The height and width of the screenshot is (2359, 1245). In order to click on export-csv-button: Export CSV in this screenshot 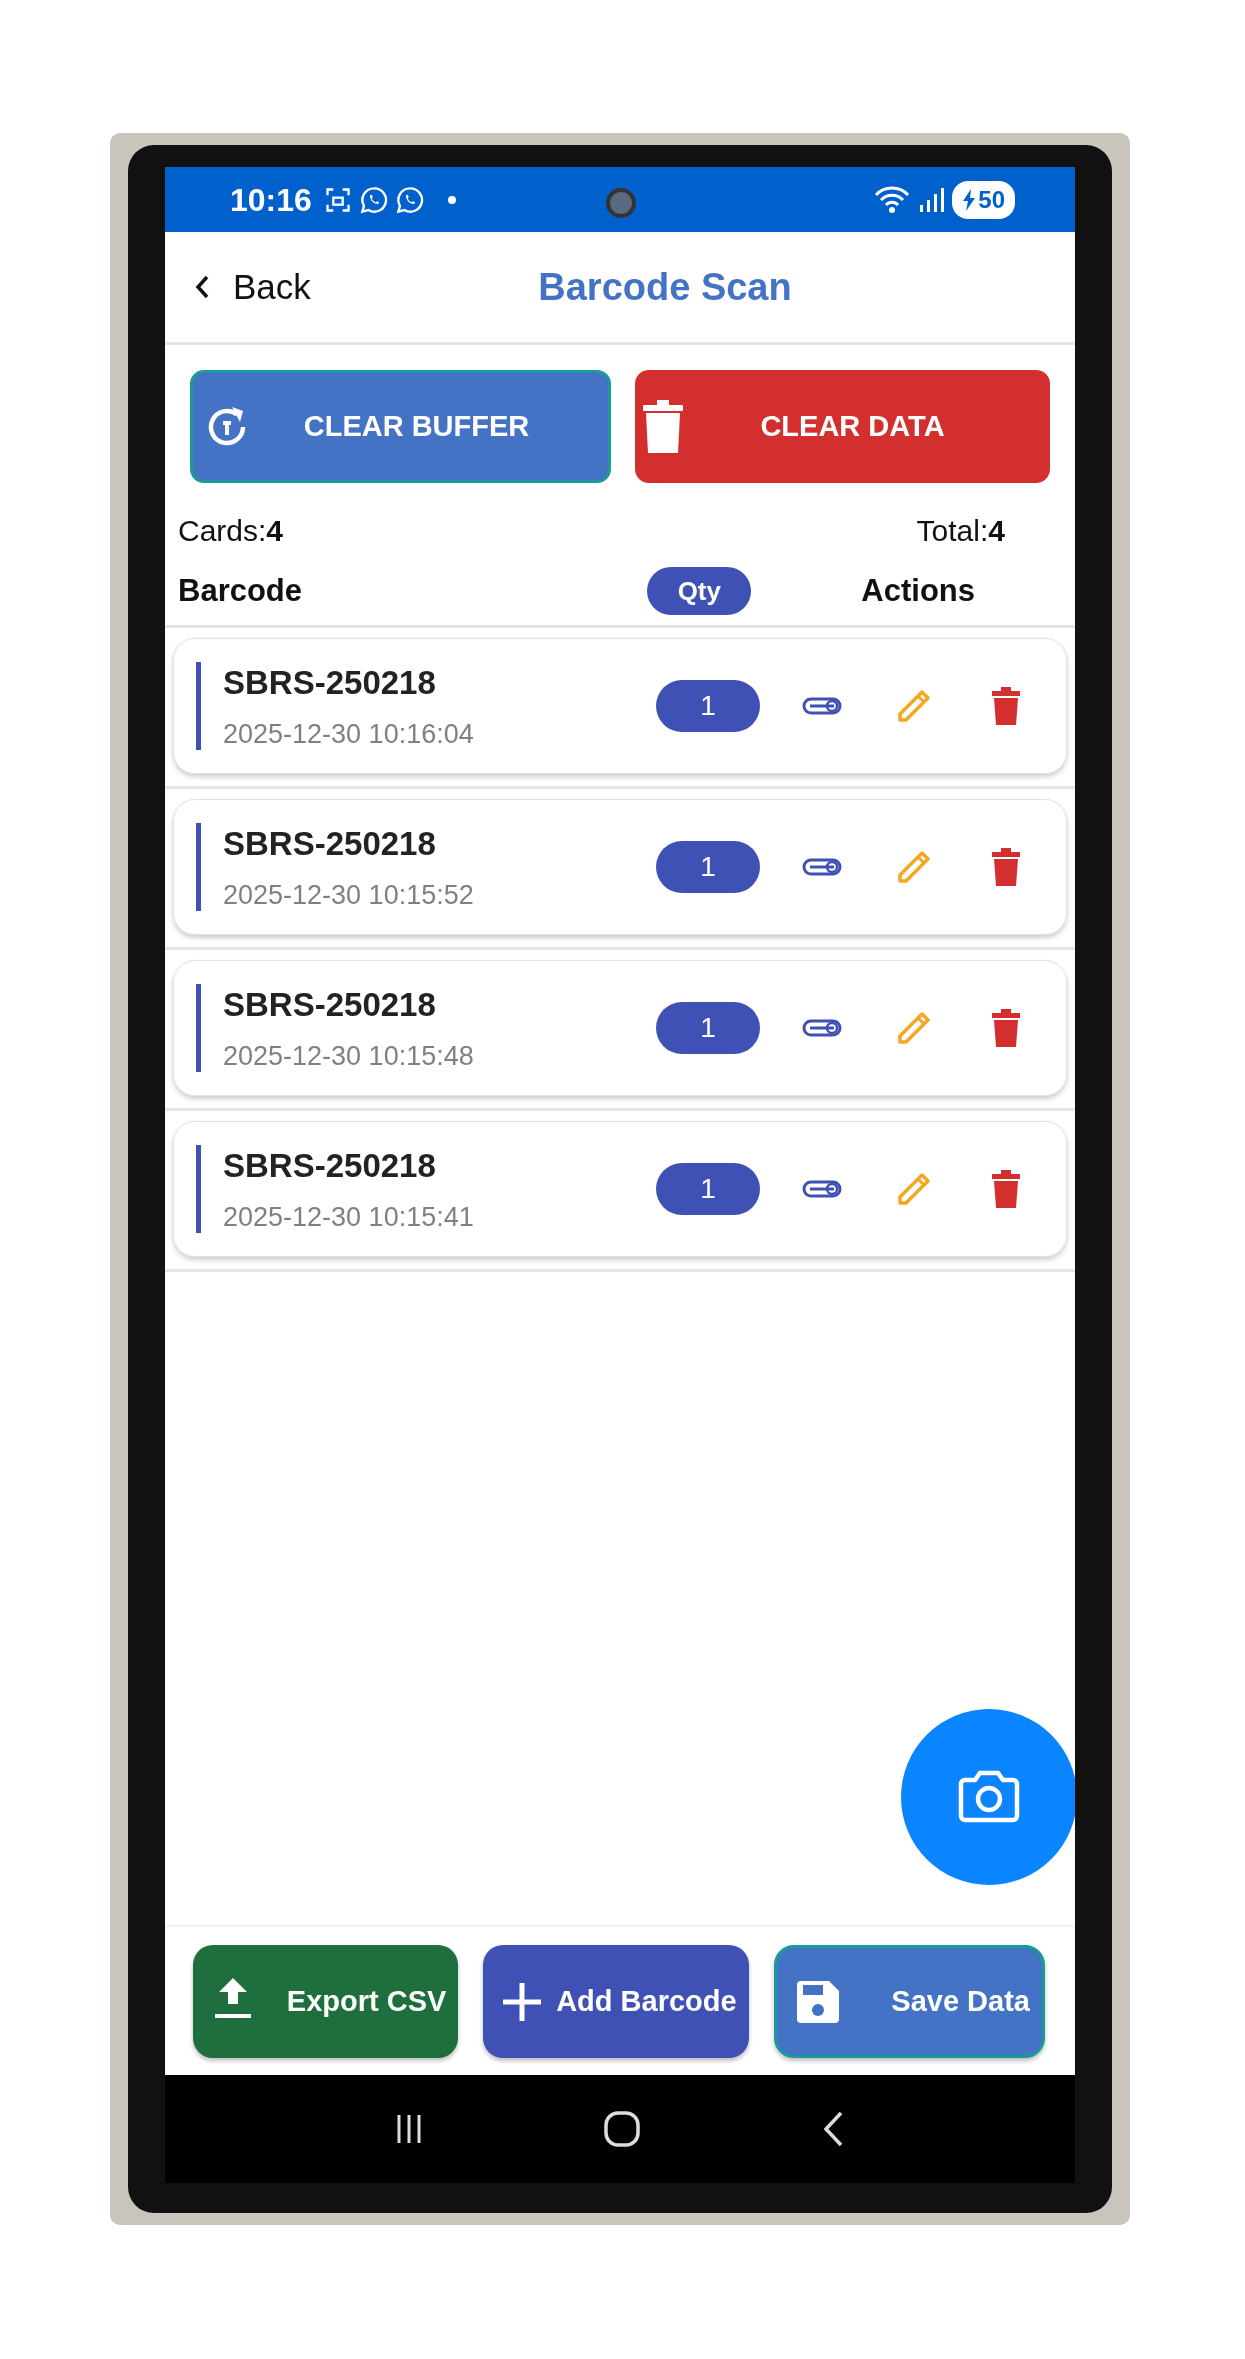, I will do `click(326, 2001)`.